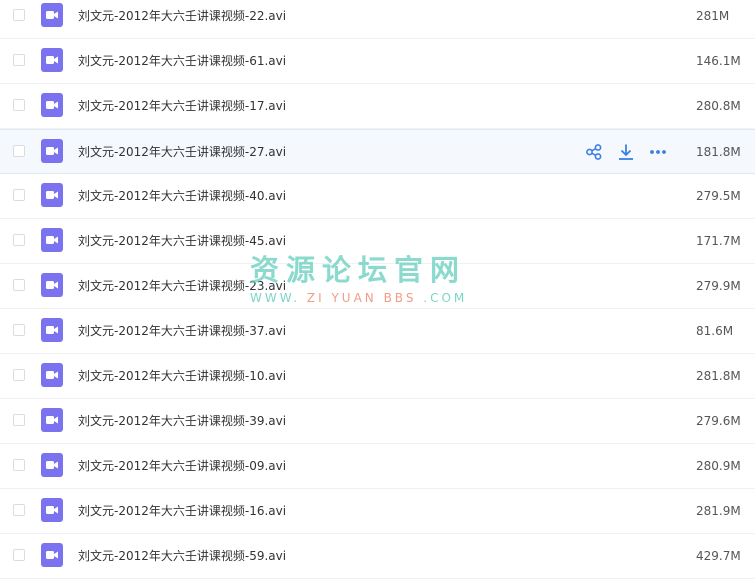 The width and height of the screenshot is (755, 579). What do you see at coordinates (182, 556) in the screenshot?
I see `file-name: 刘文元-2012年大六壬讲课视频-59.avi` at bounding box center [182, 556].